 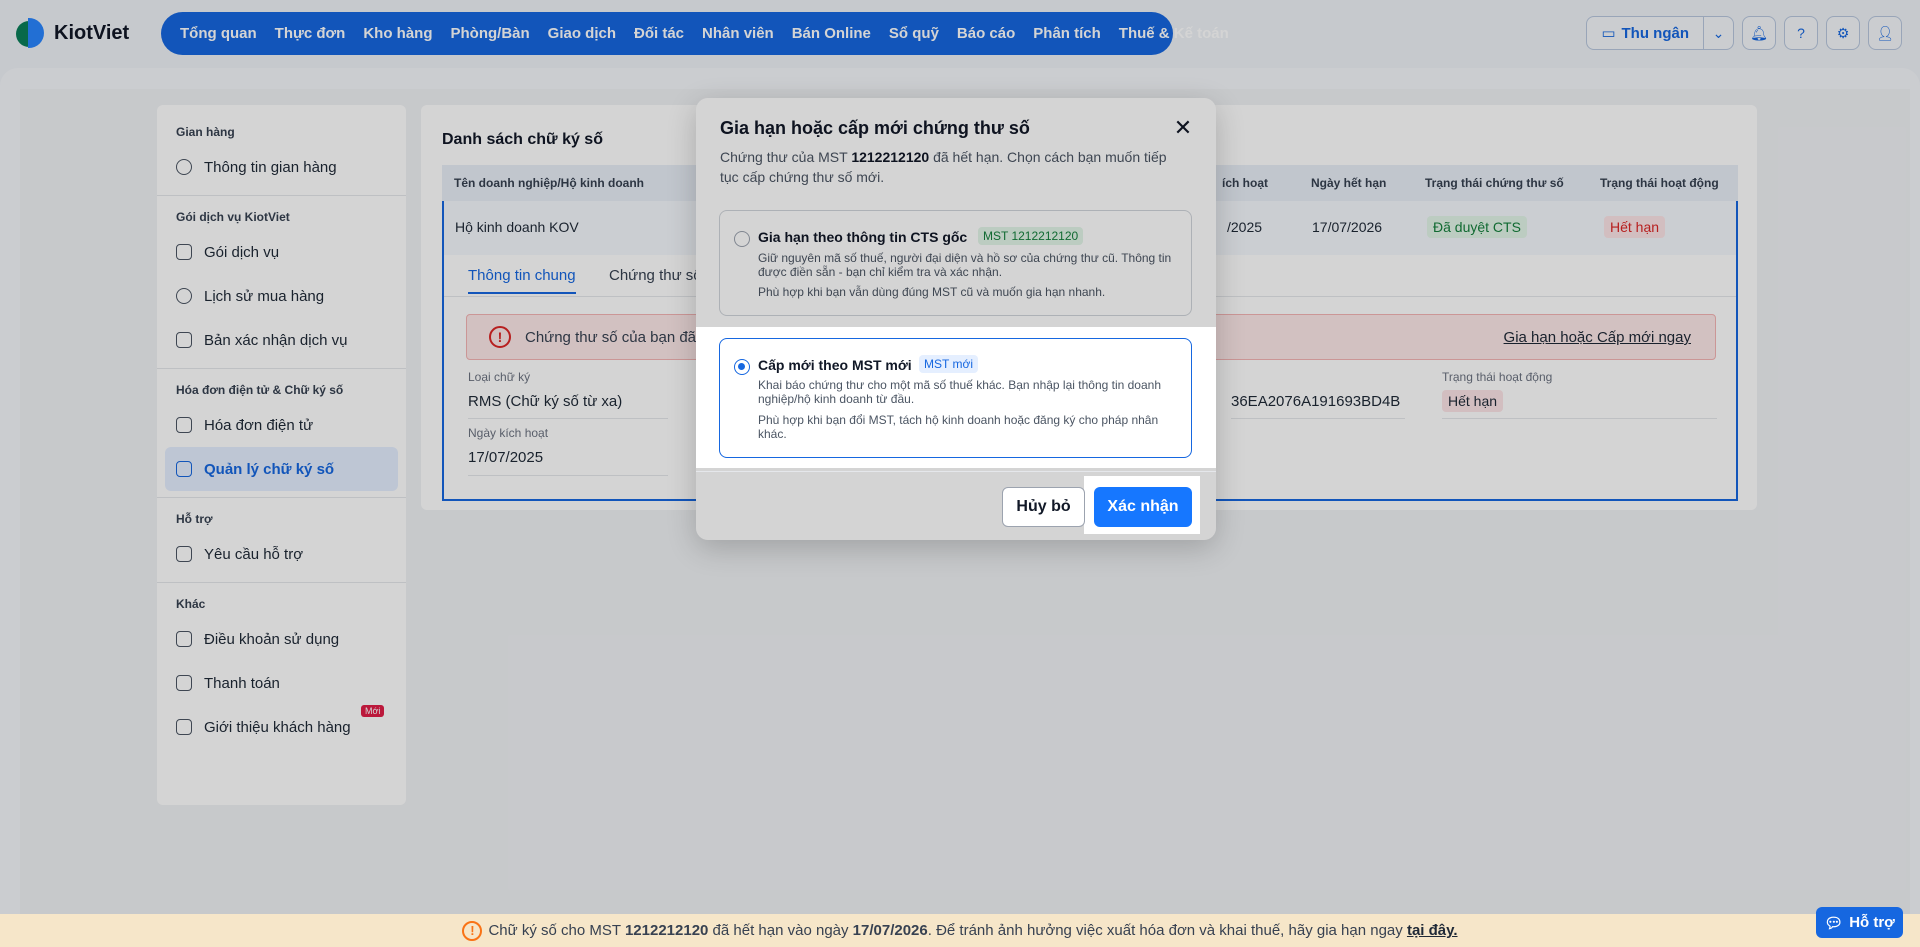 I want to click on radio-renew-original, so click(x=742, y=239).